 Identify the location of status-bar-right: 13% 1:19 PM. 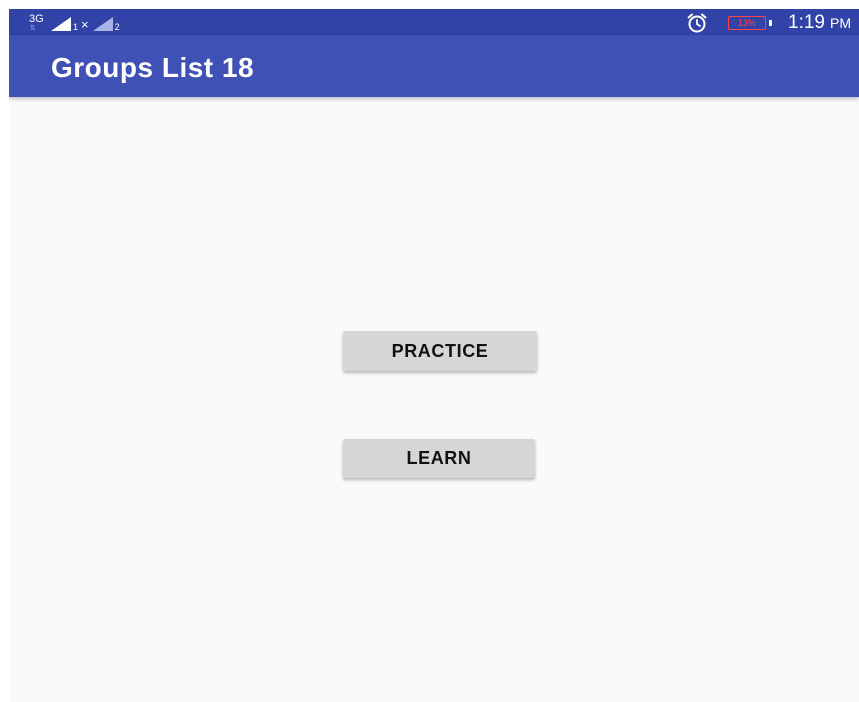
(768, 23).